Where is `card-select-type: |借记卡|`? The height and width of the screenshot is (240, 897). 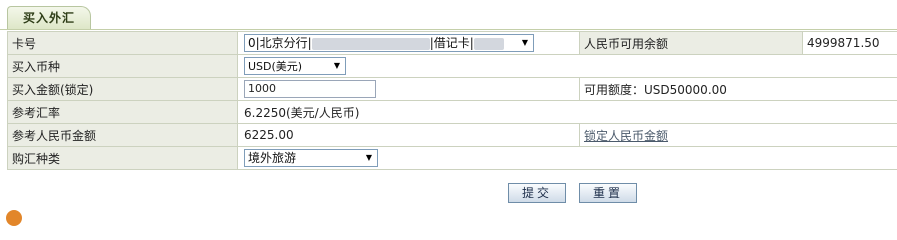 card-select-type: |借记卡| is located at coordinates (451, 43).